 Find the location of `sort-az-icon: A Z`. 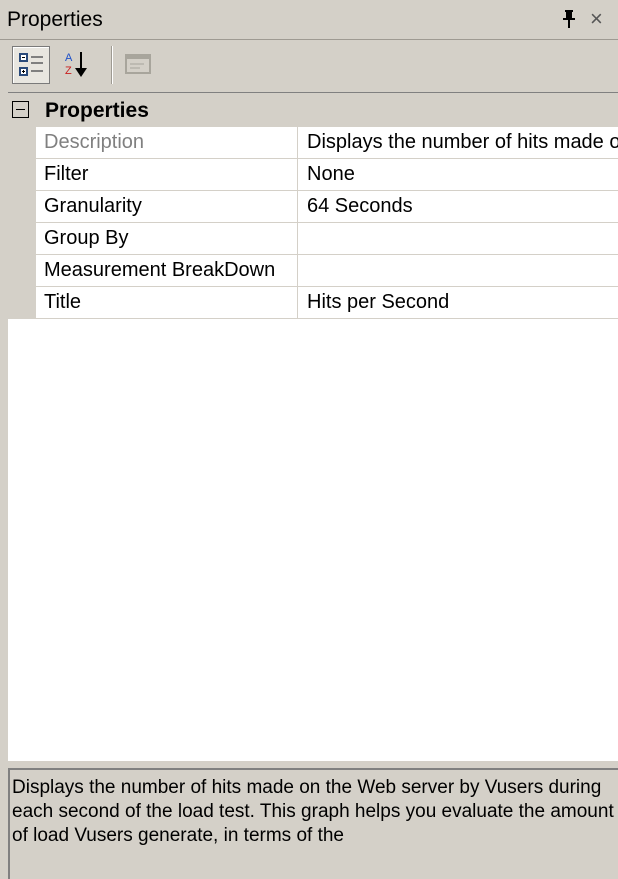

sort-az-icon: A Z is located at coordinates (76, 64).